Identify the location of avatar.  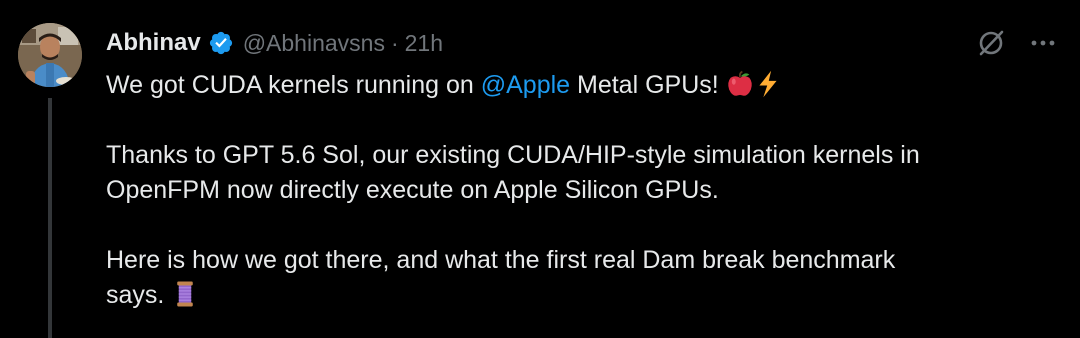
(50, 55).